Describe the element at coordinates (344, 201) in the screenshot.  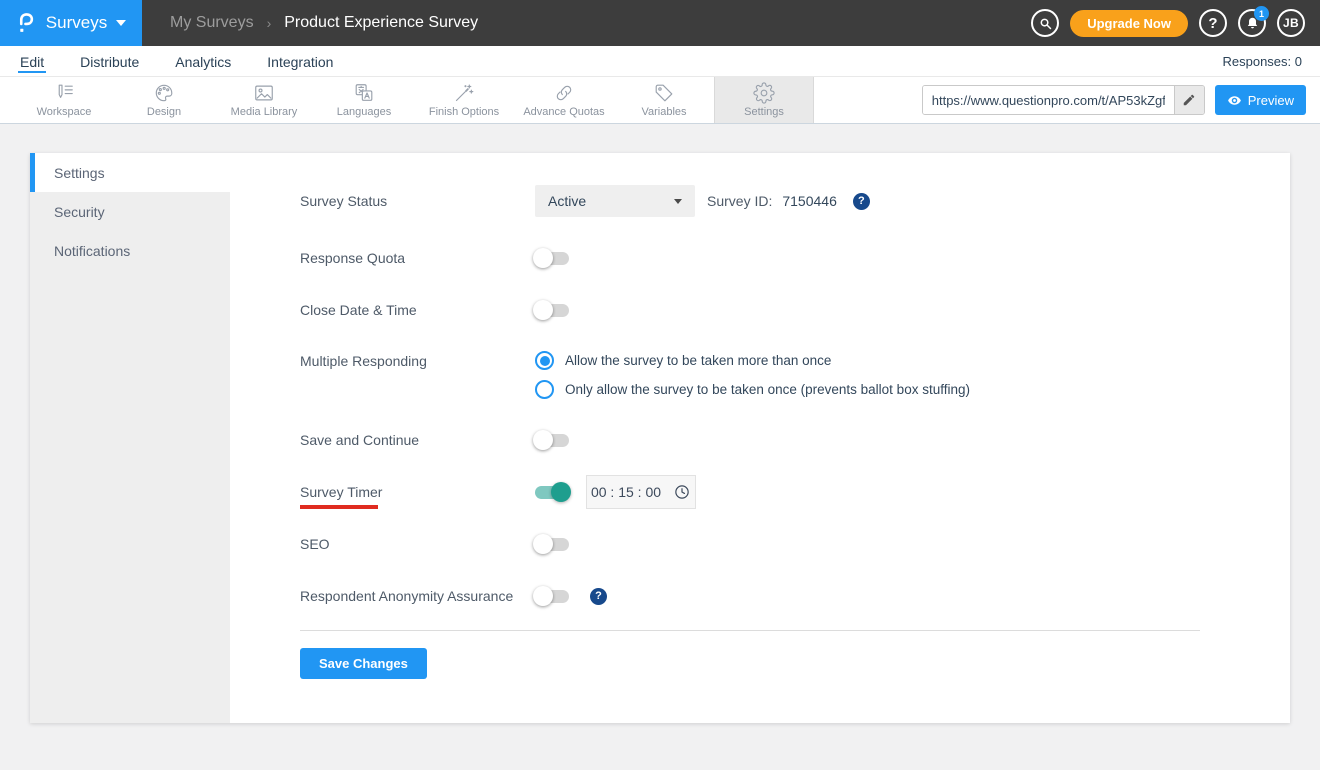
I see `survey-status-label: Survey Status` at that location.